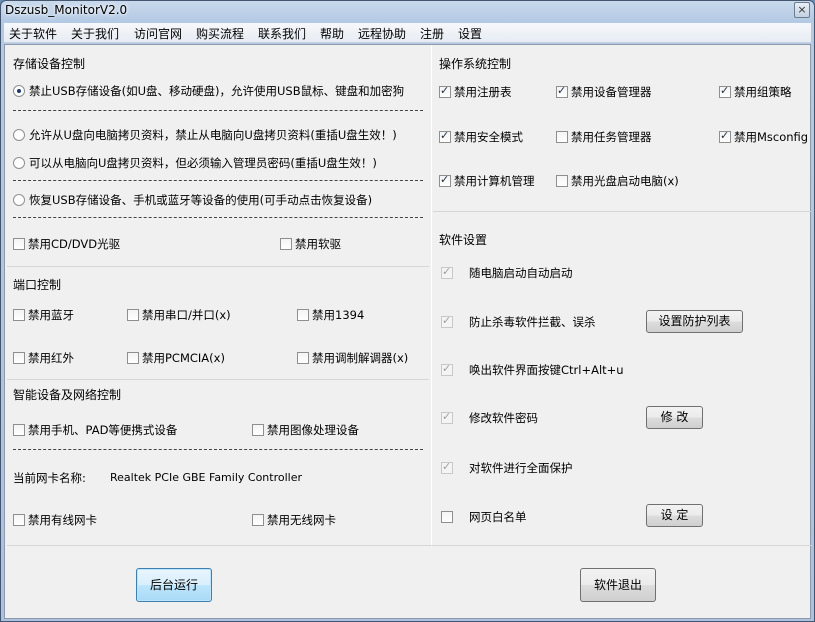 Image resolution: width=815 pixels, height=622 pixels. I want to click on checkbox-autostart: 随电脑启动自动启动, so click(507, 273).